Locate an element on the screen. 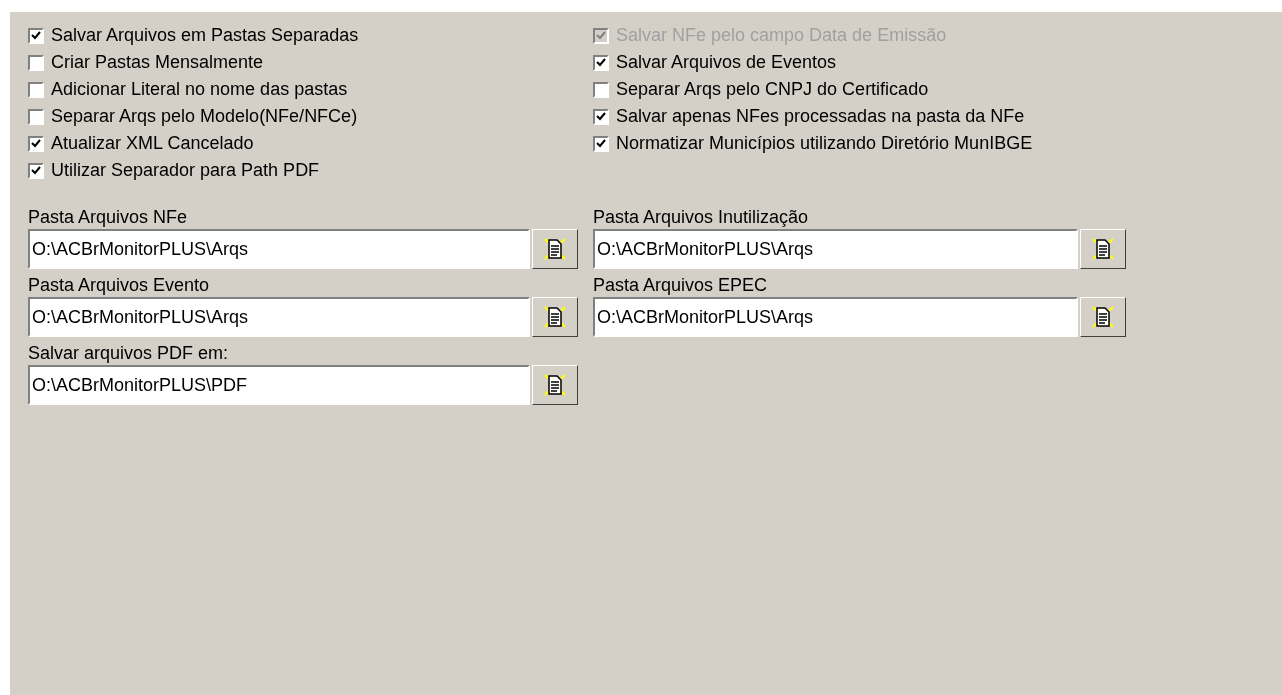 The width and height of the screenshot is (1282, 695). checkbox-label: Salvar Arquivos em Pastas Separadas is located at coordinates (205, 35).